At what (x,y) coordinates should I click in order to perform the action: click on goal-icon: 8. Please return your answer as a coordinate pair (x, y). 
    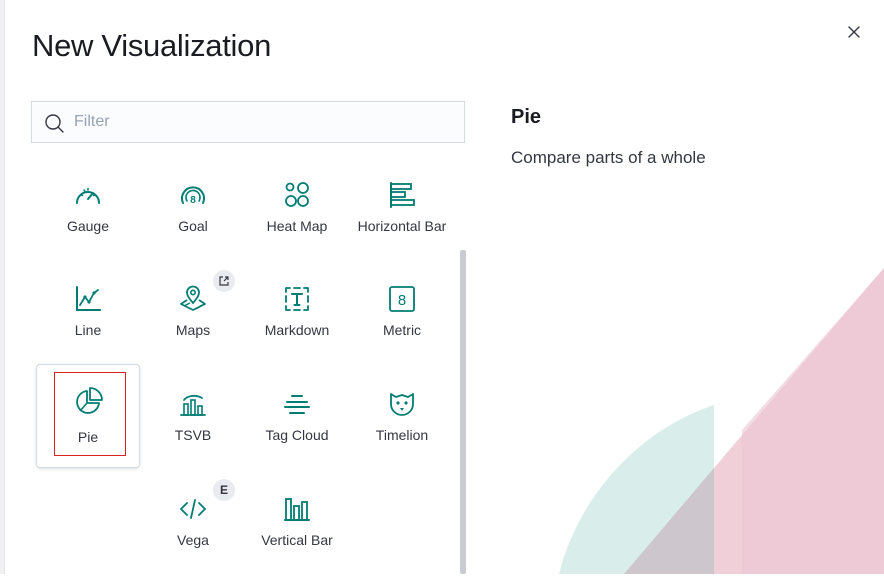
    Looking at the image, I should click on (193, 196).